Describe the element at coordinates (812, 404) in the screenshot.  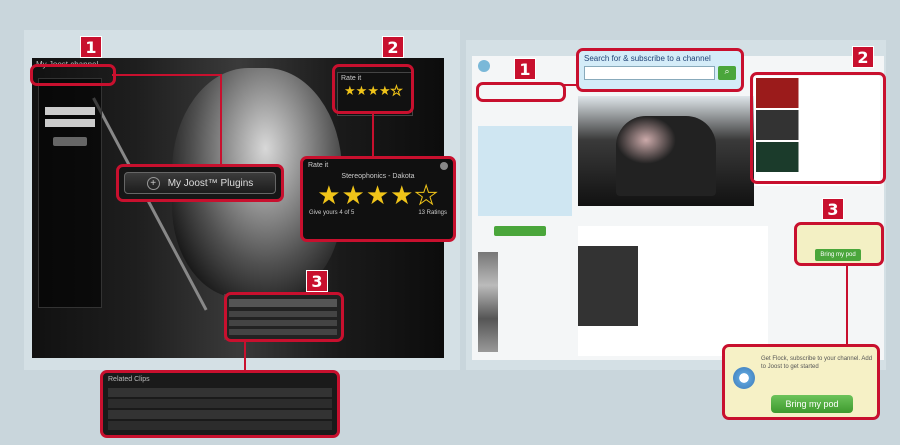
I see `install-button: Bring my pod` at that location.